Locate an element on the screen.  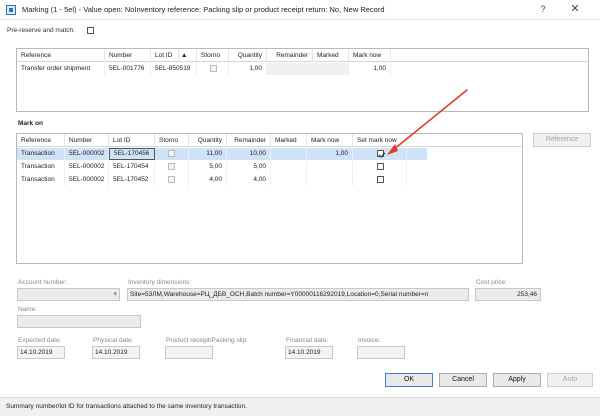
pre-reserve-label: Pre-reserve and match: is located at coordinates (41, 30).